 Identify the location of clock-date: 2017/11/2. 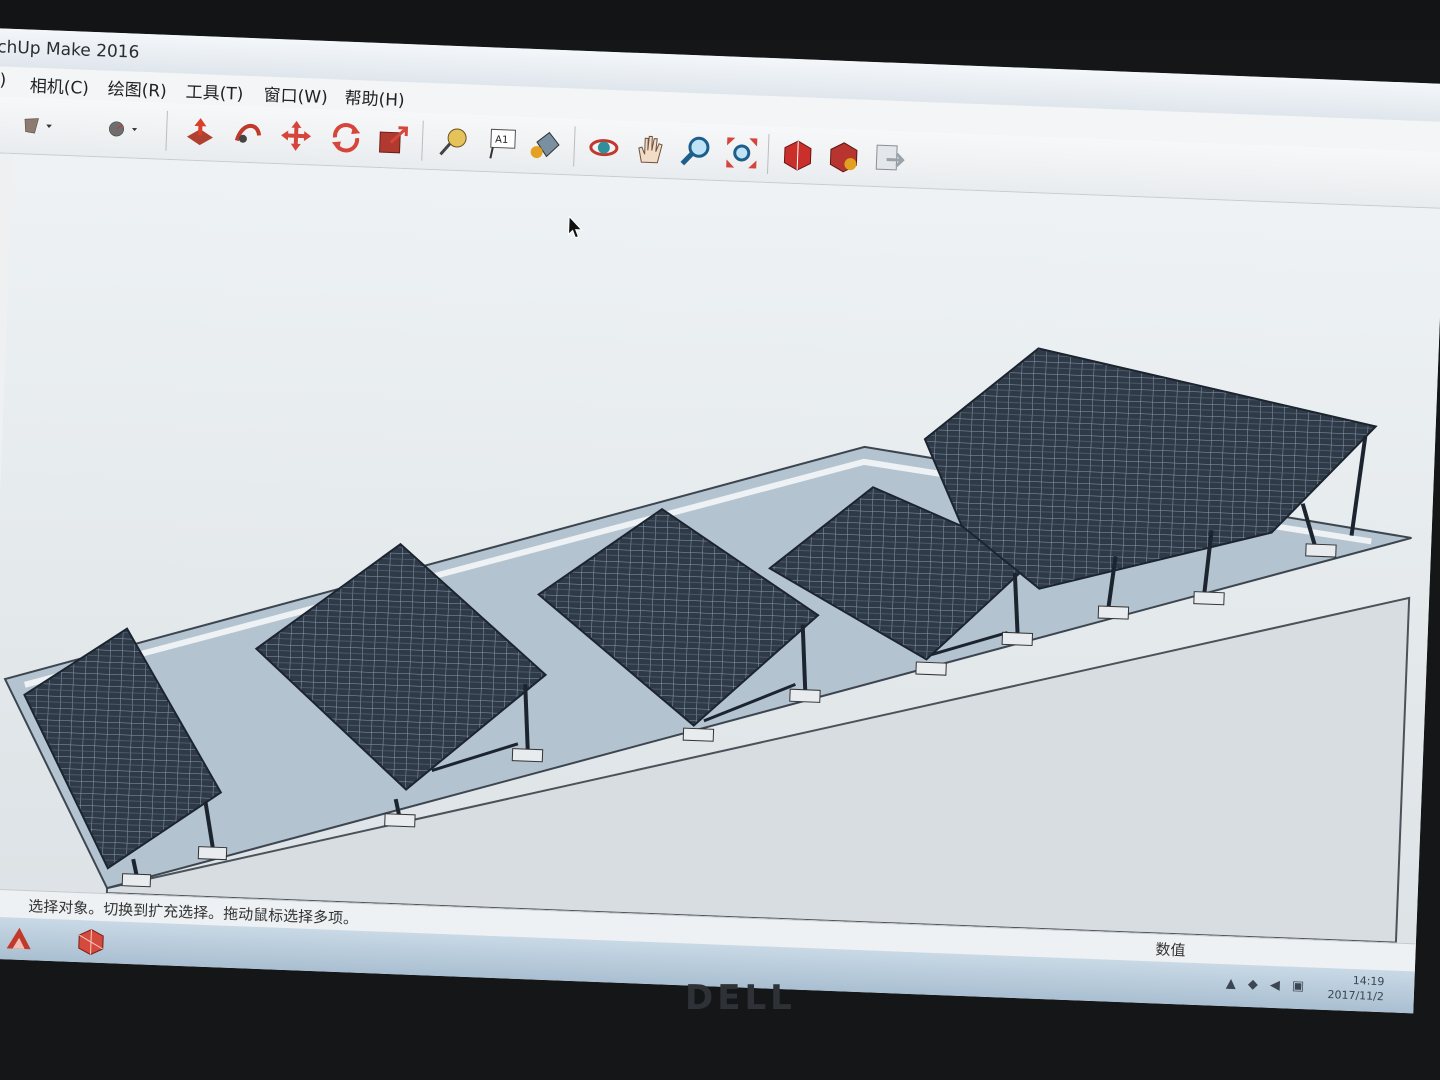
(1356, 996).